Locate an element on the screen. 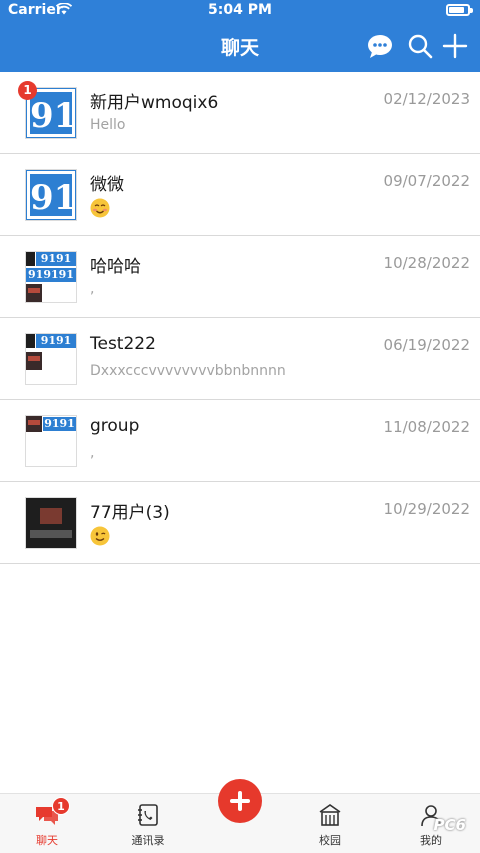 This screenshot has height=853, width=480. chat-preview: Hello is located at coordinates (108, 125).